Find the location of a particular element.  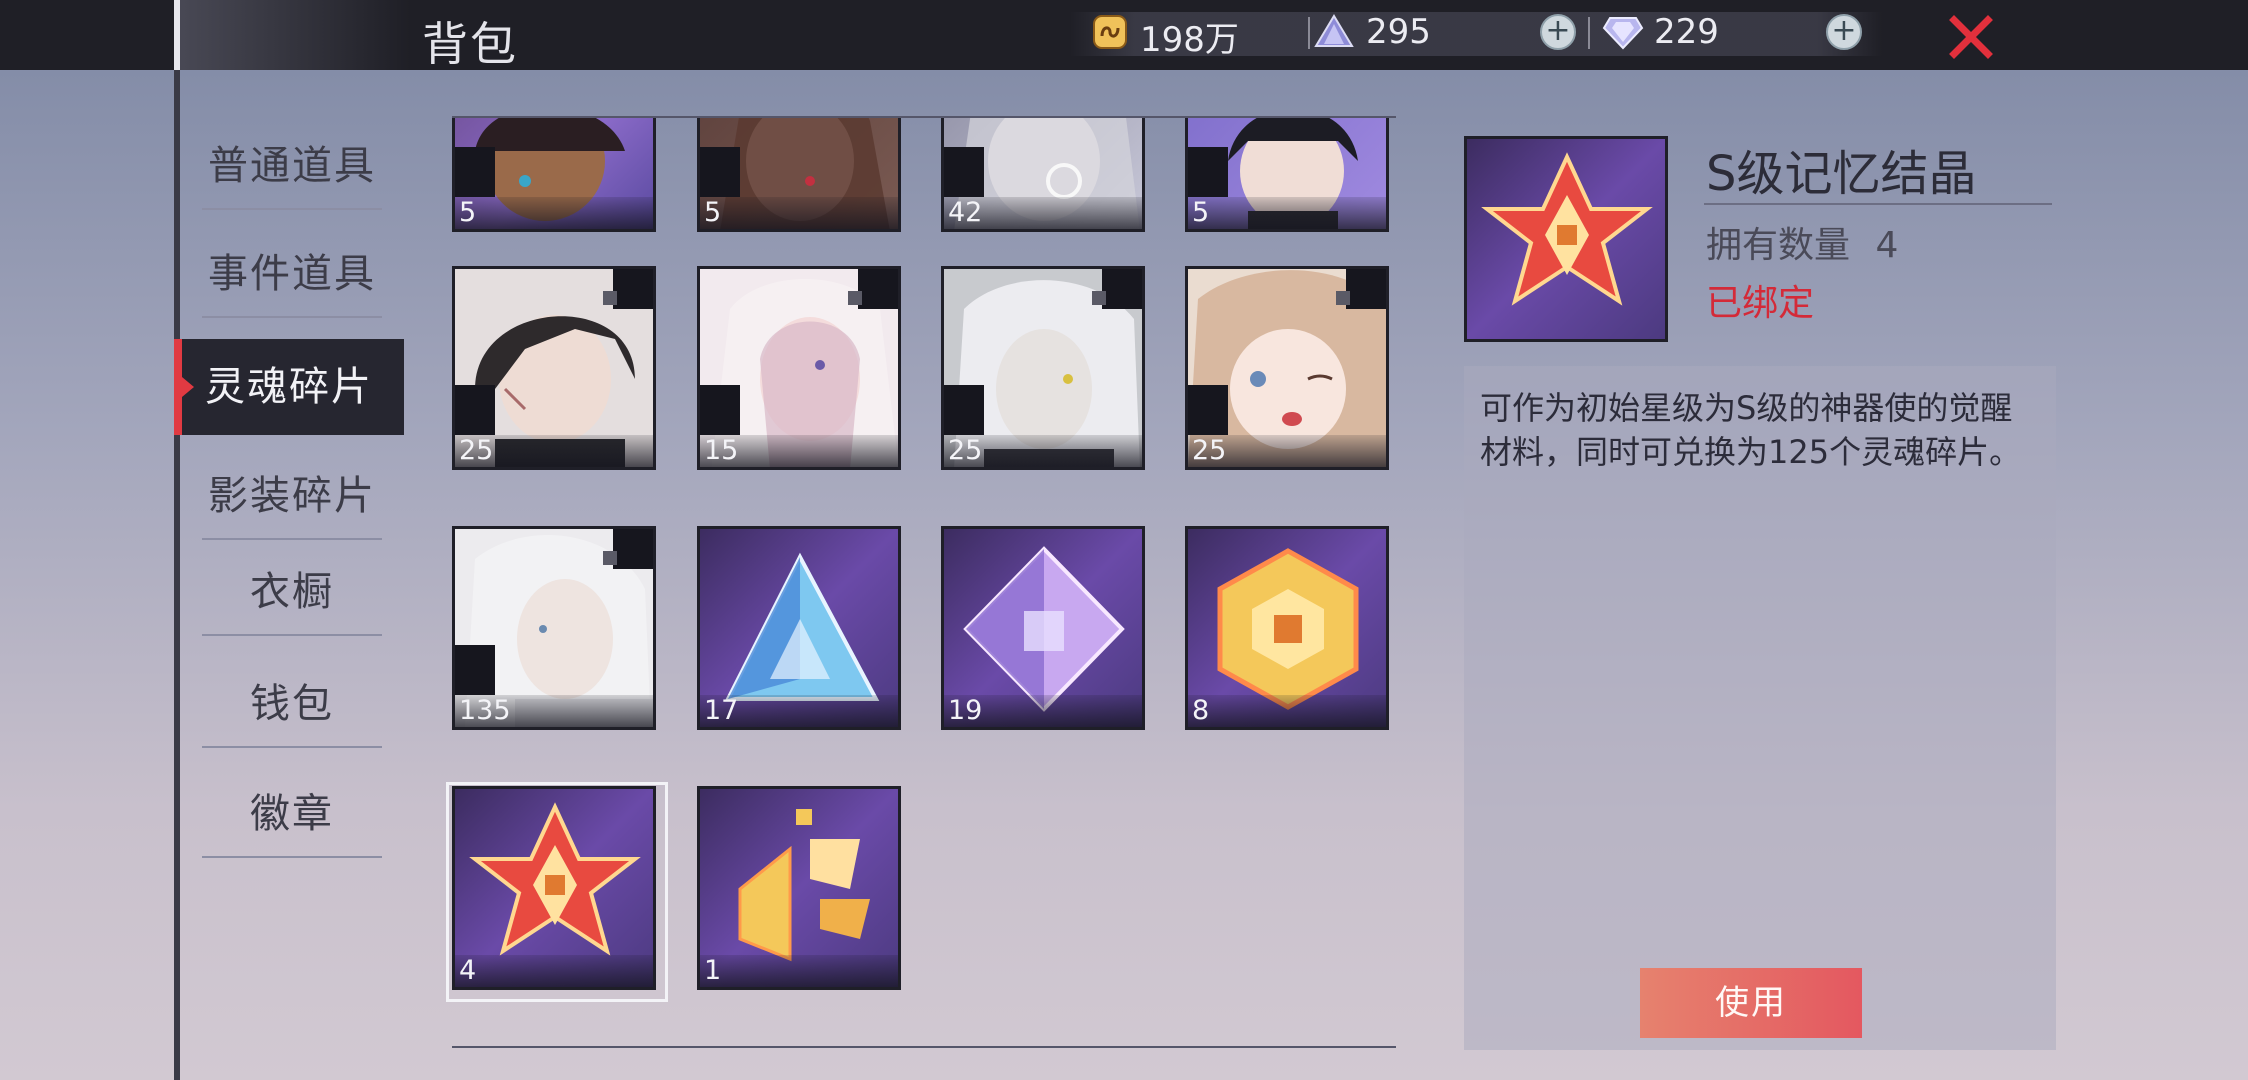

item-count: 135 is located at coordinates (485, 710).